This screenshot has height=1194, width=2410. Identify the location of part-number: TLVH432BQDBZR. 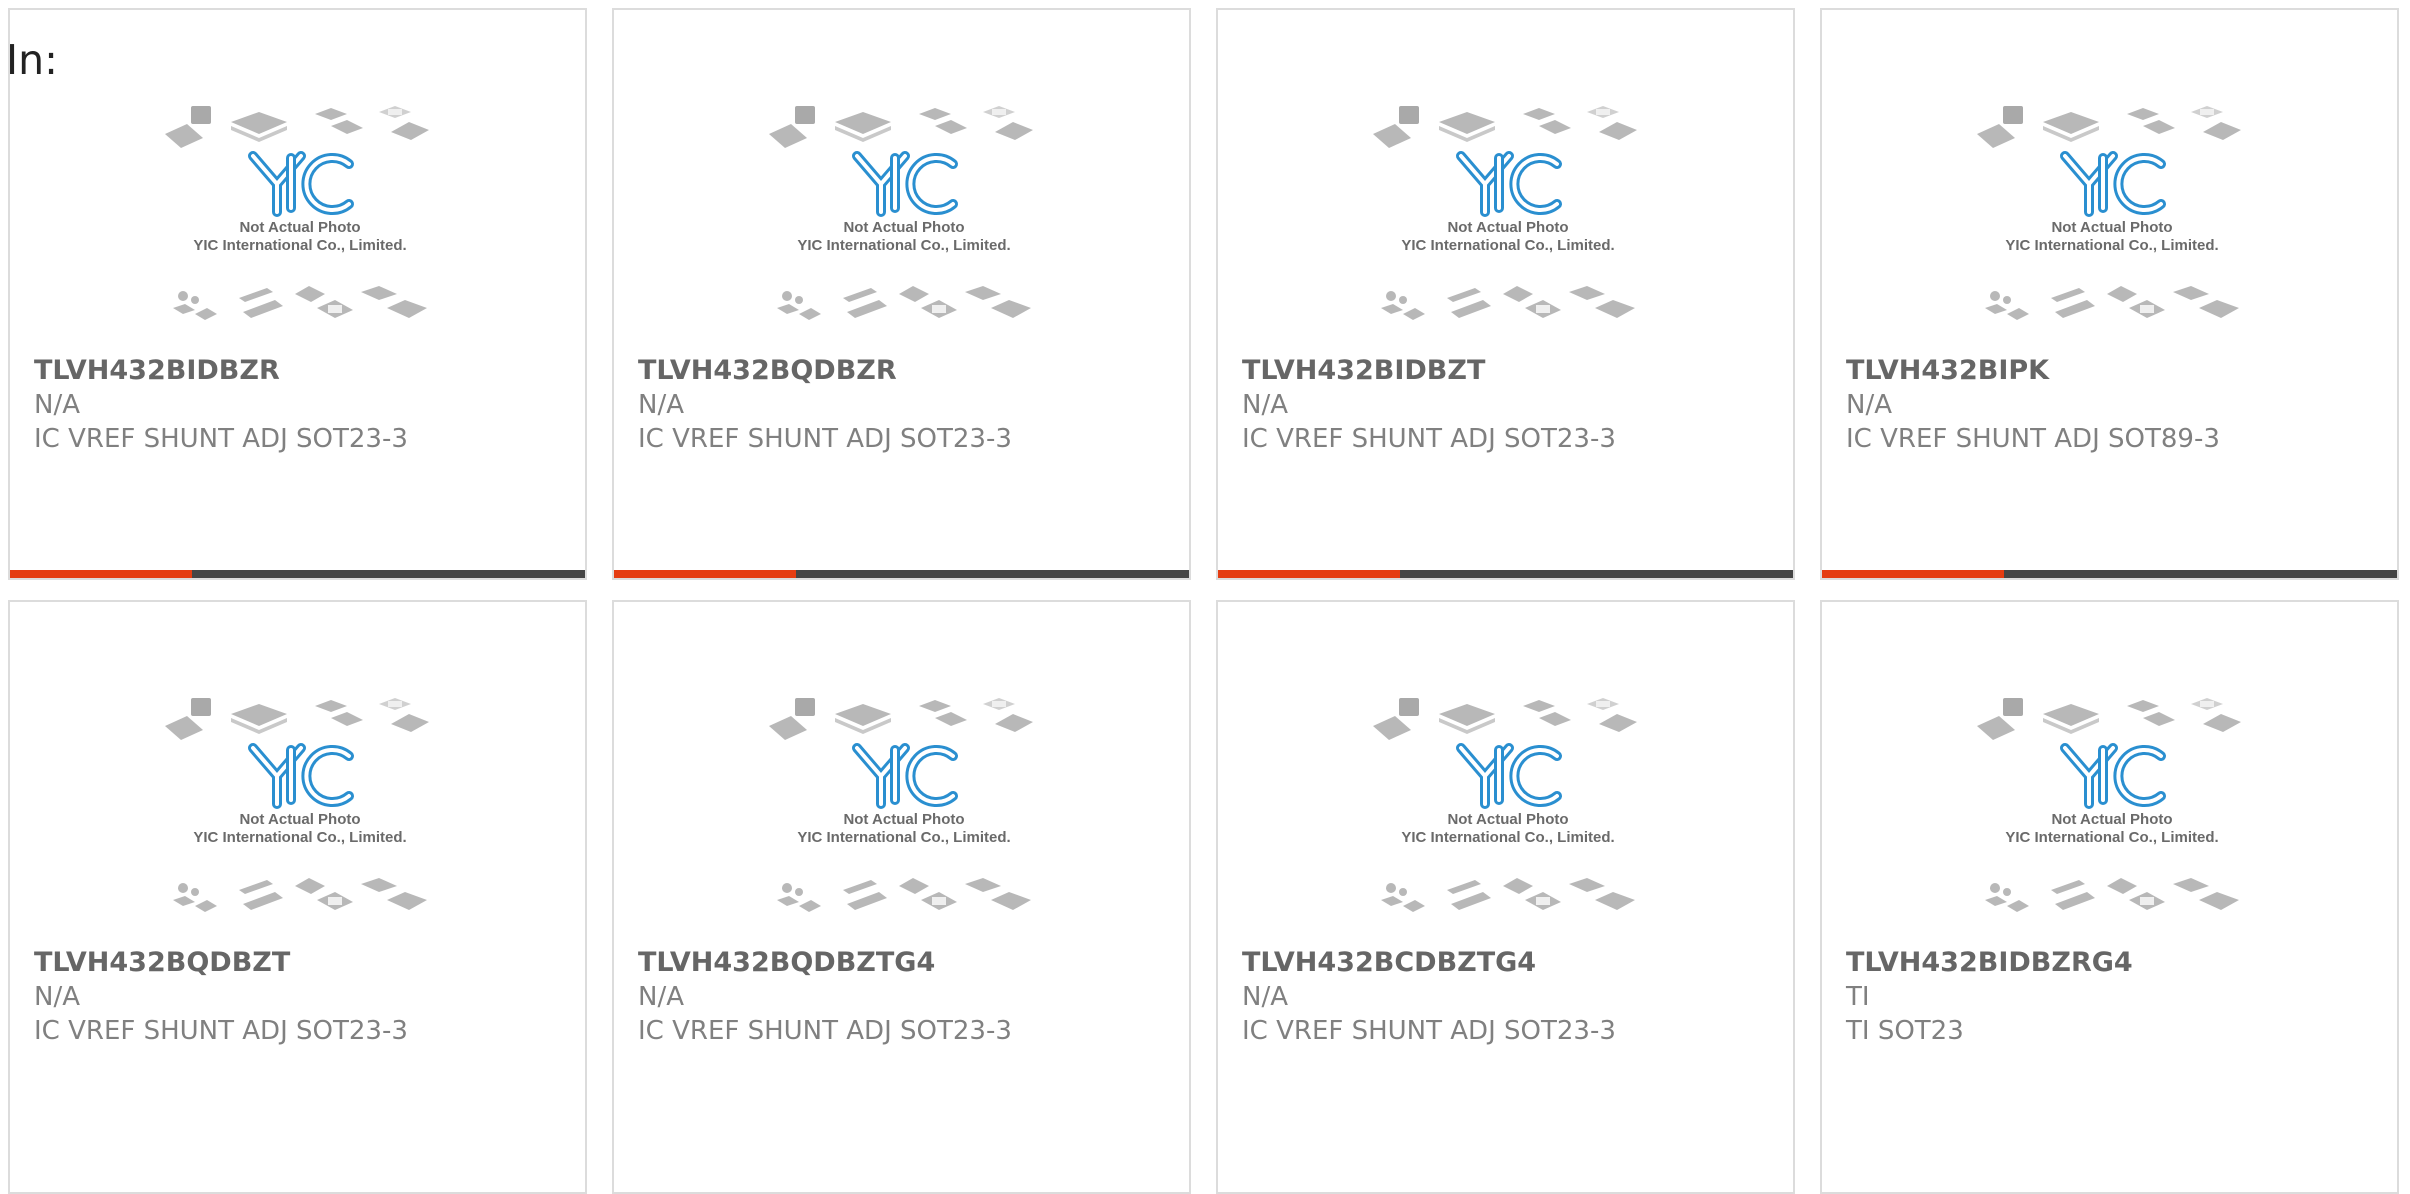
(903, 371).